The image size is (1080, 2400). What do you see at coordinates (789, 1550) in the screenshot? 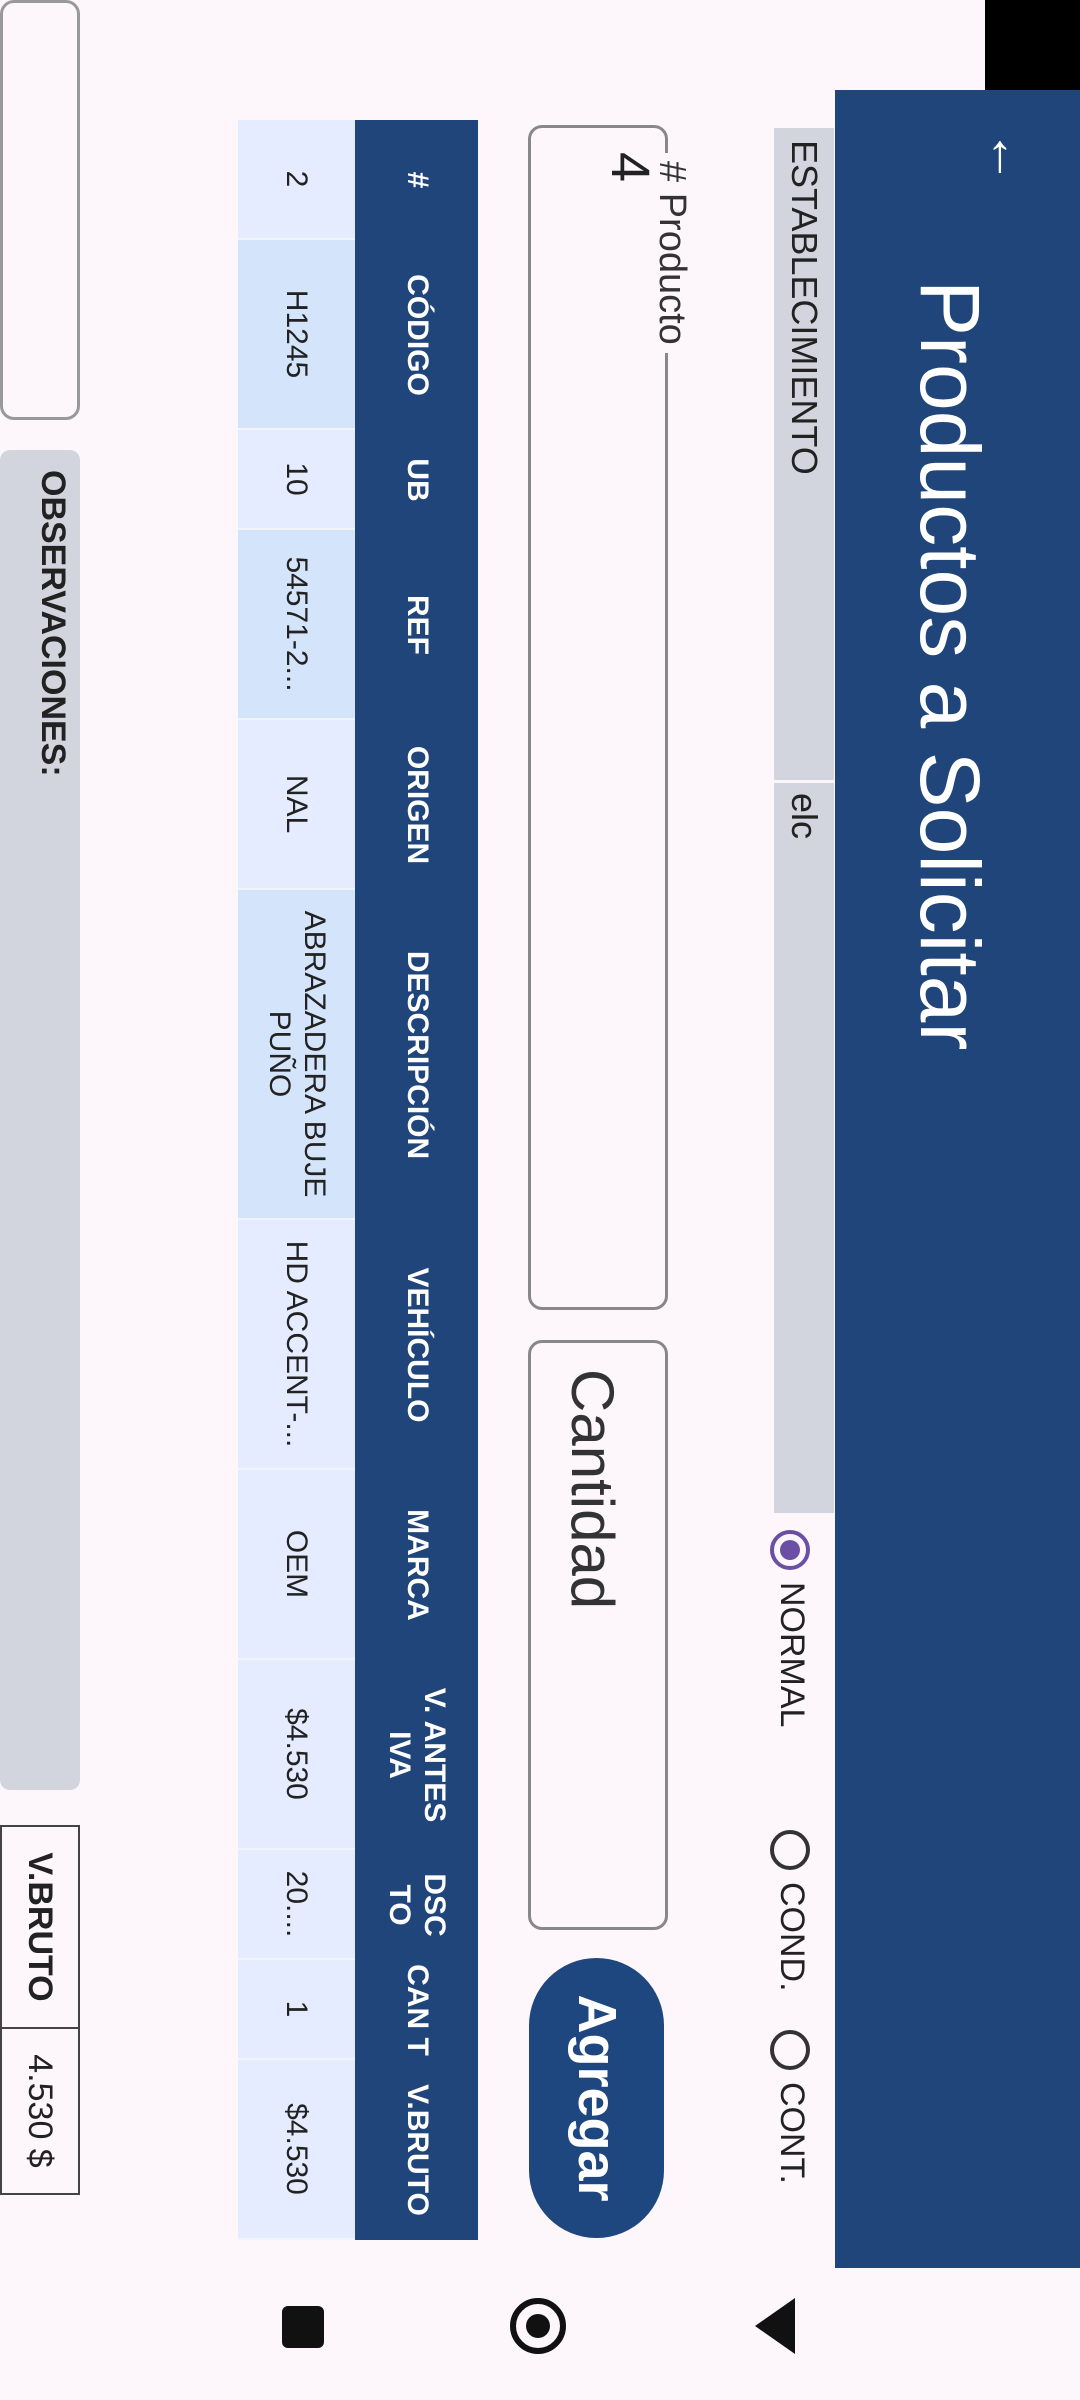
I see `radio-selected-icon` at bounding box center [789, 1550].